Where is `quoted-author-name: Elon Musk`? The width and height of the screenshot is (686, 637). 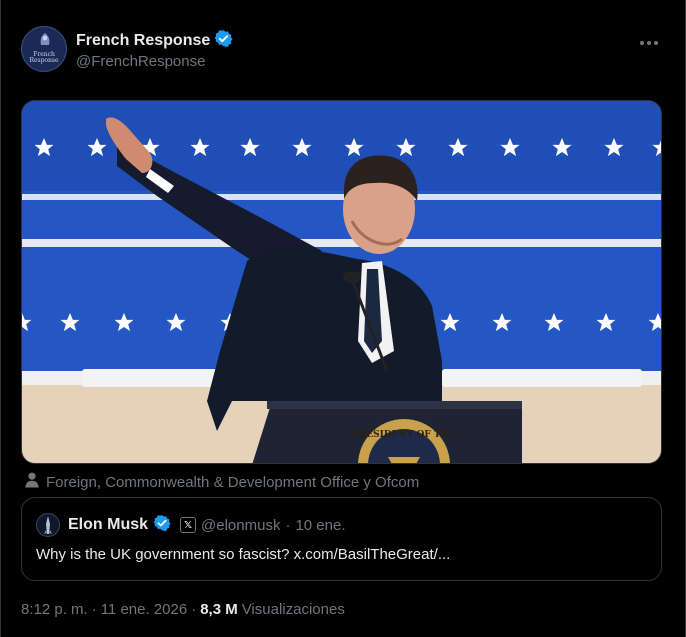 quoted-author-name: Elon Musk is located at coordinates (108, 525).